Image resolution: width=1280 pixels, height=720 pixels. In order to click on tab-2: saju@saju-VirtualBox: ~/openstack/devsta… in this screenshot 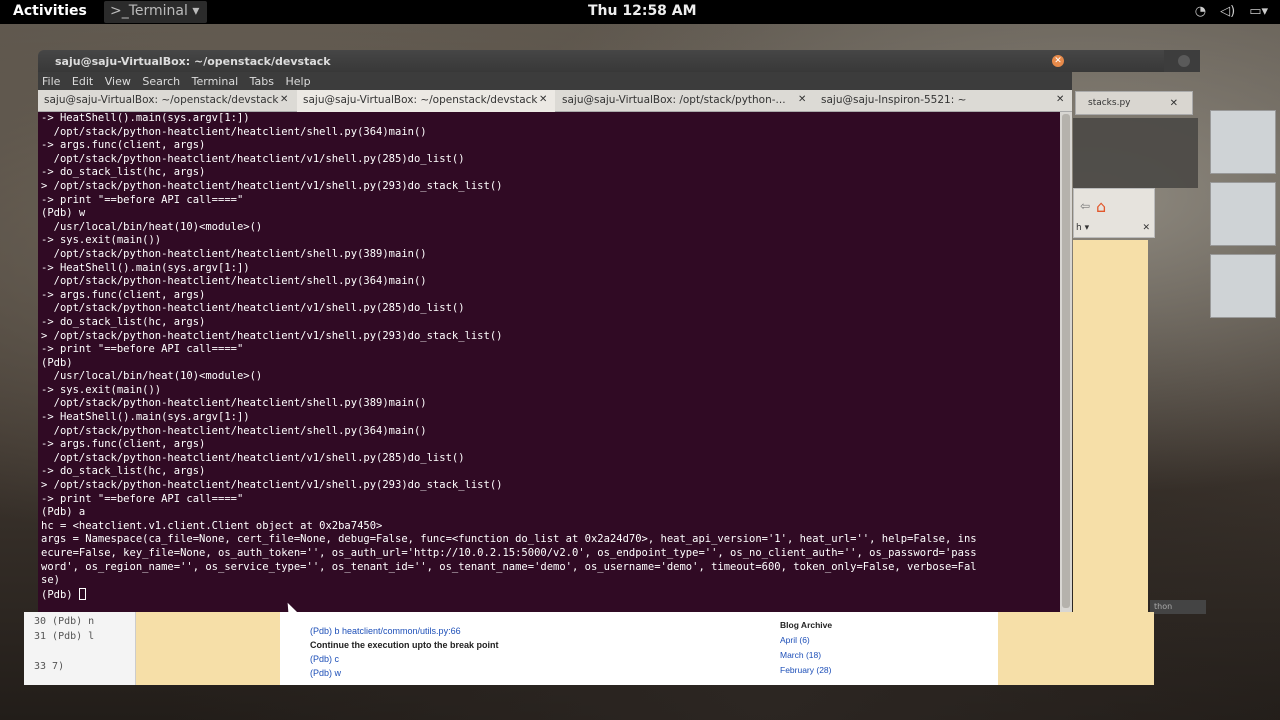, I will do `click(426, 101)`.